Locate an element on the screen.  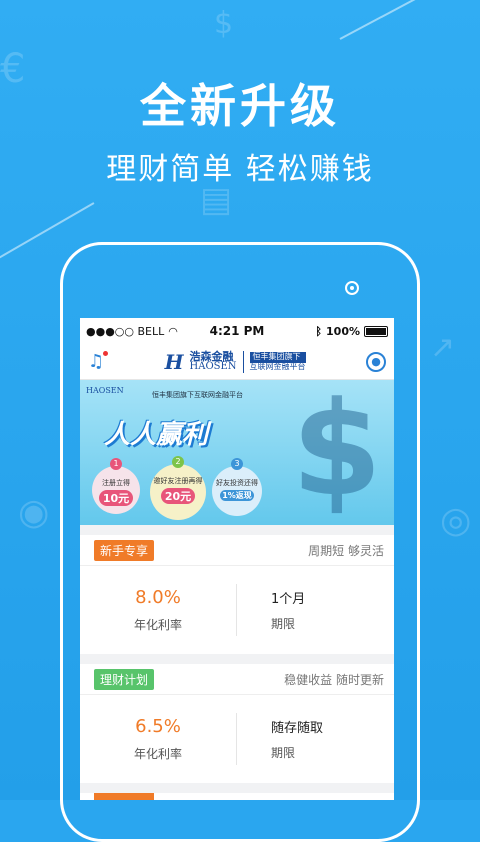
user-icon: ● is located at coordinates (376, 361).